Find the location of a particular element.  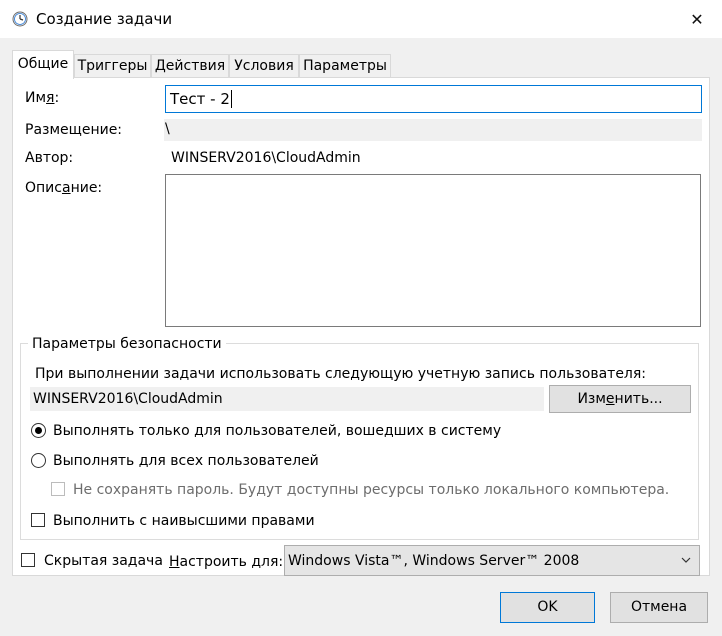

close-icon: ✕ is located at coordinates (697, 19).